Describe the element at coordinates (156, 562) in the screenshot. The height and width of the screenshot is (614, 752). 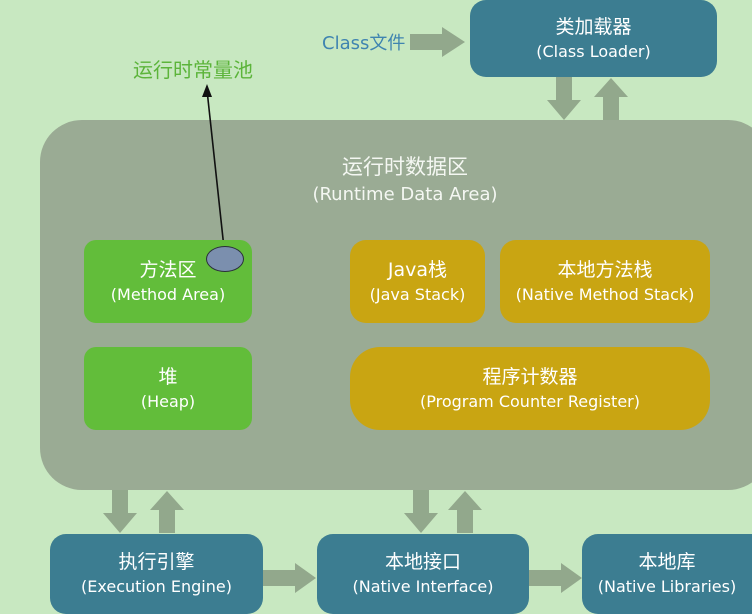
I see `execution-engine-zh: 执行引擎` at that location.